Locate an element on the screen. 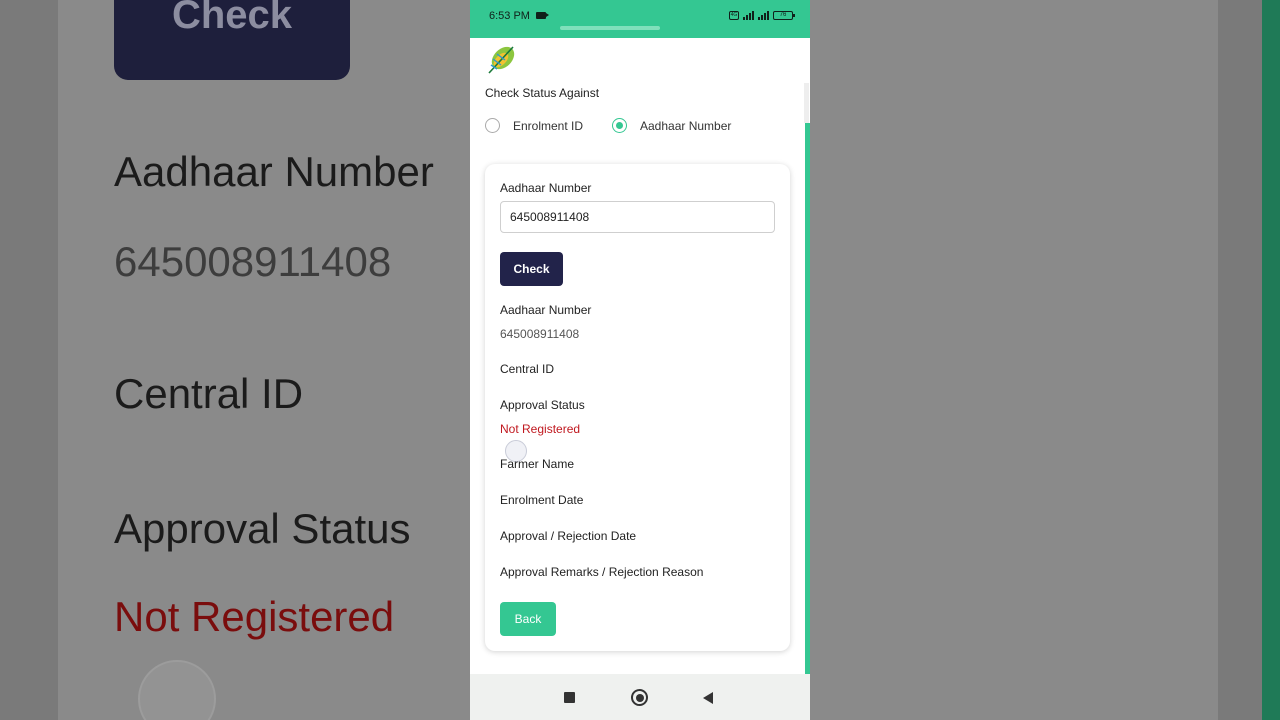 The image size is (1280, 720). android-nav-bar is located at coordinates (640, 697).